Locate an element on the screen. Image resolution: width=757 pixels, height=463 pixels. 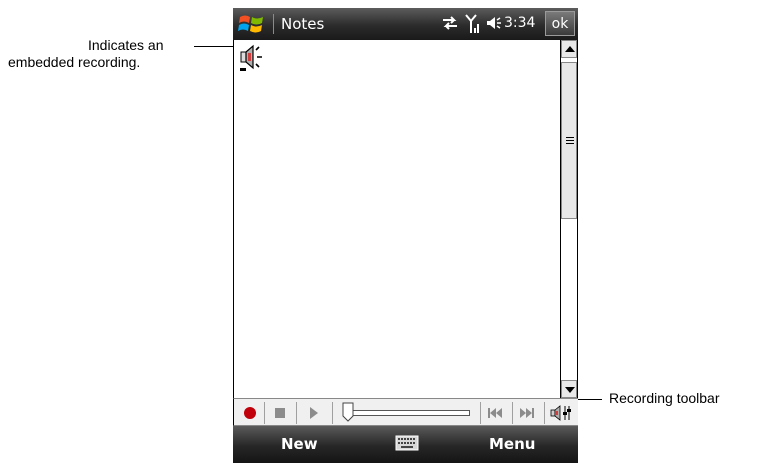
speaker-recording-icon is located at coordinates (253, 58).